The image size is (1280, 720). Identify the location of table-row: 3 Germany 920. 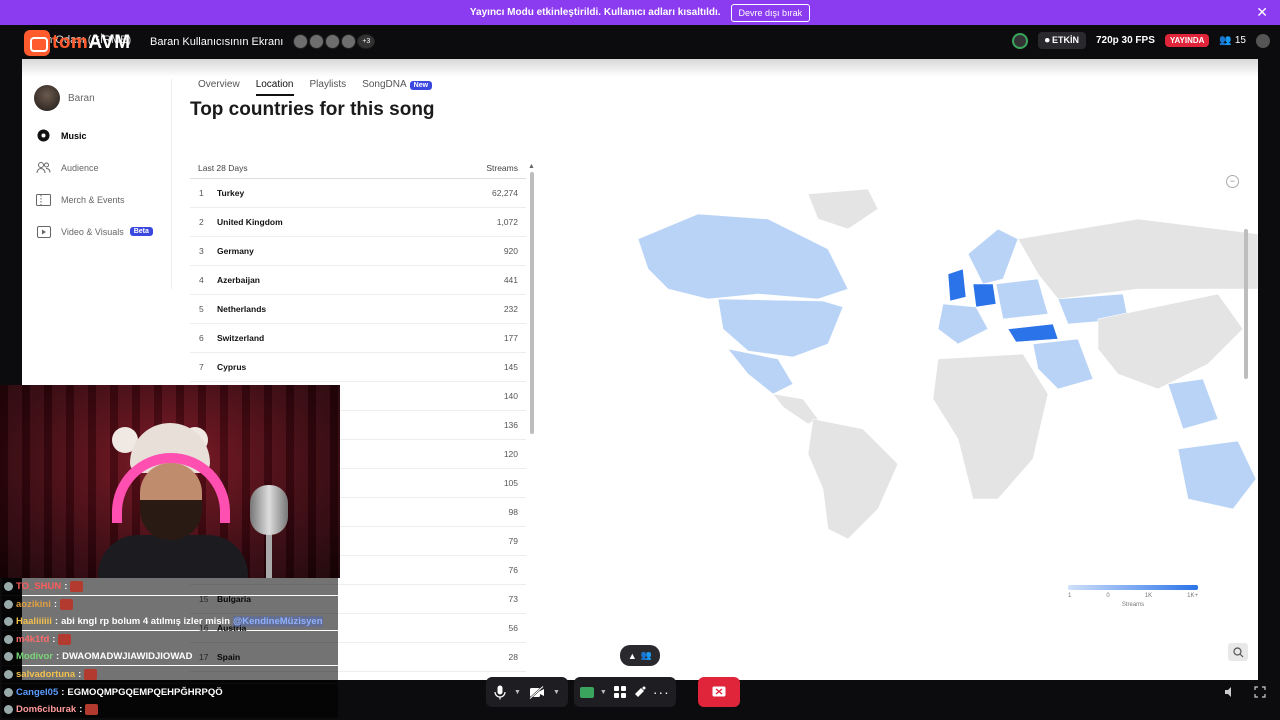
(358, 251).